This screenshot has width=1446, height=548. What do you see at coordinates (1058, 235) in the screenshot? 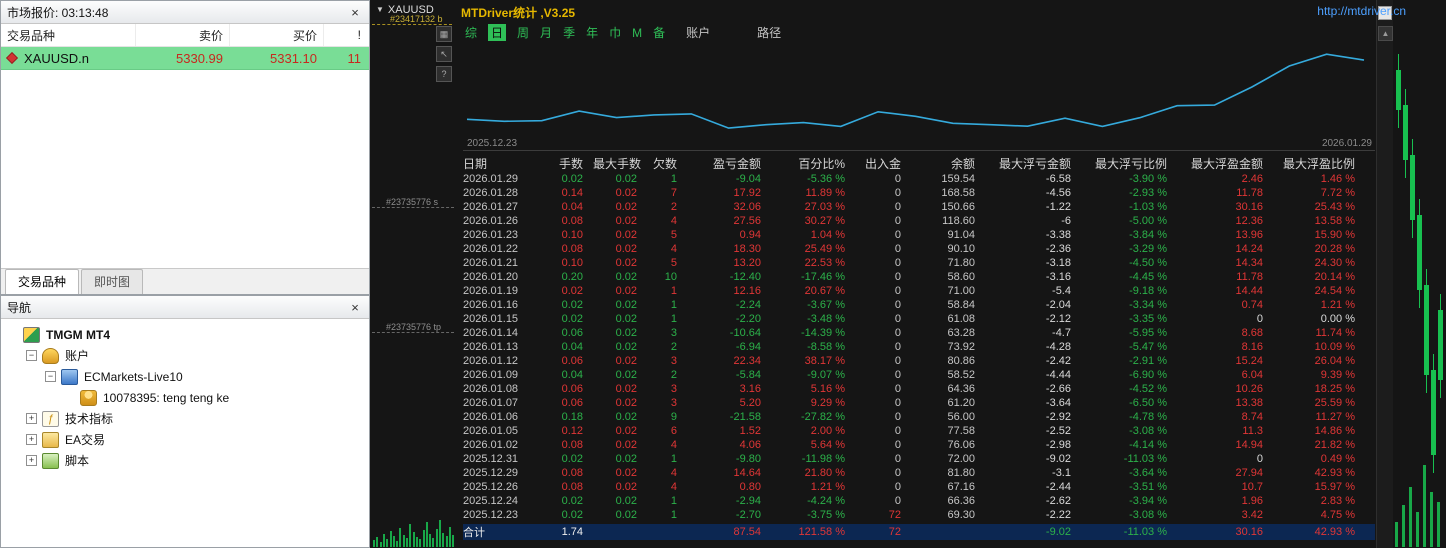
I see `cell-mfl: -3.38` at bounding box center [1058, 235].